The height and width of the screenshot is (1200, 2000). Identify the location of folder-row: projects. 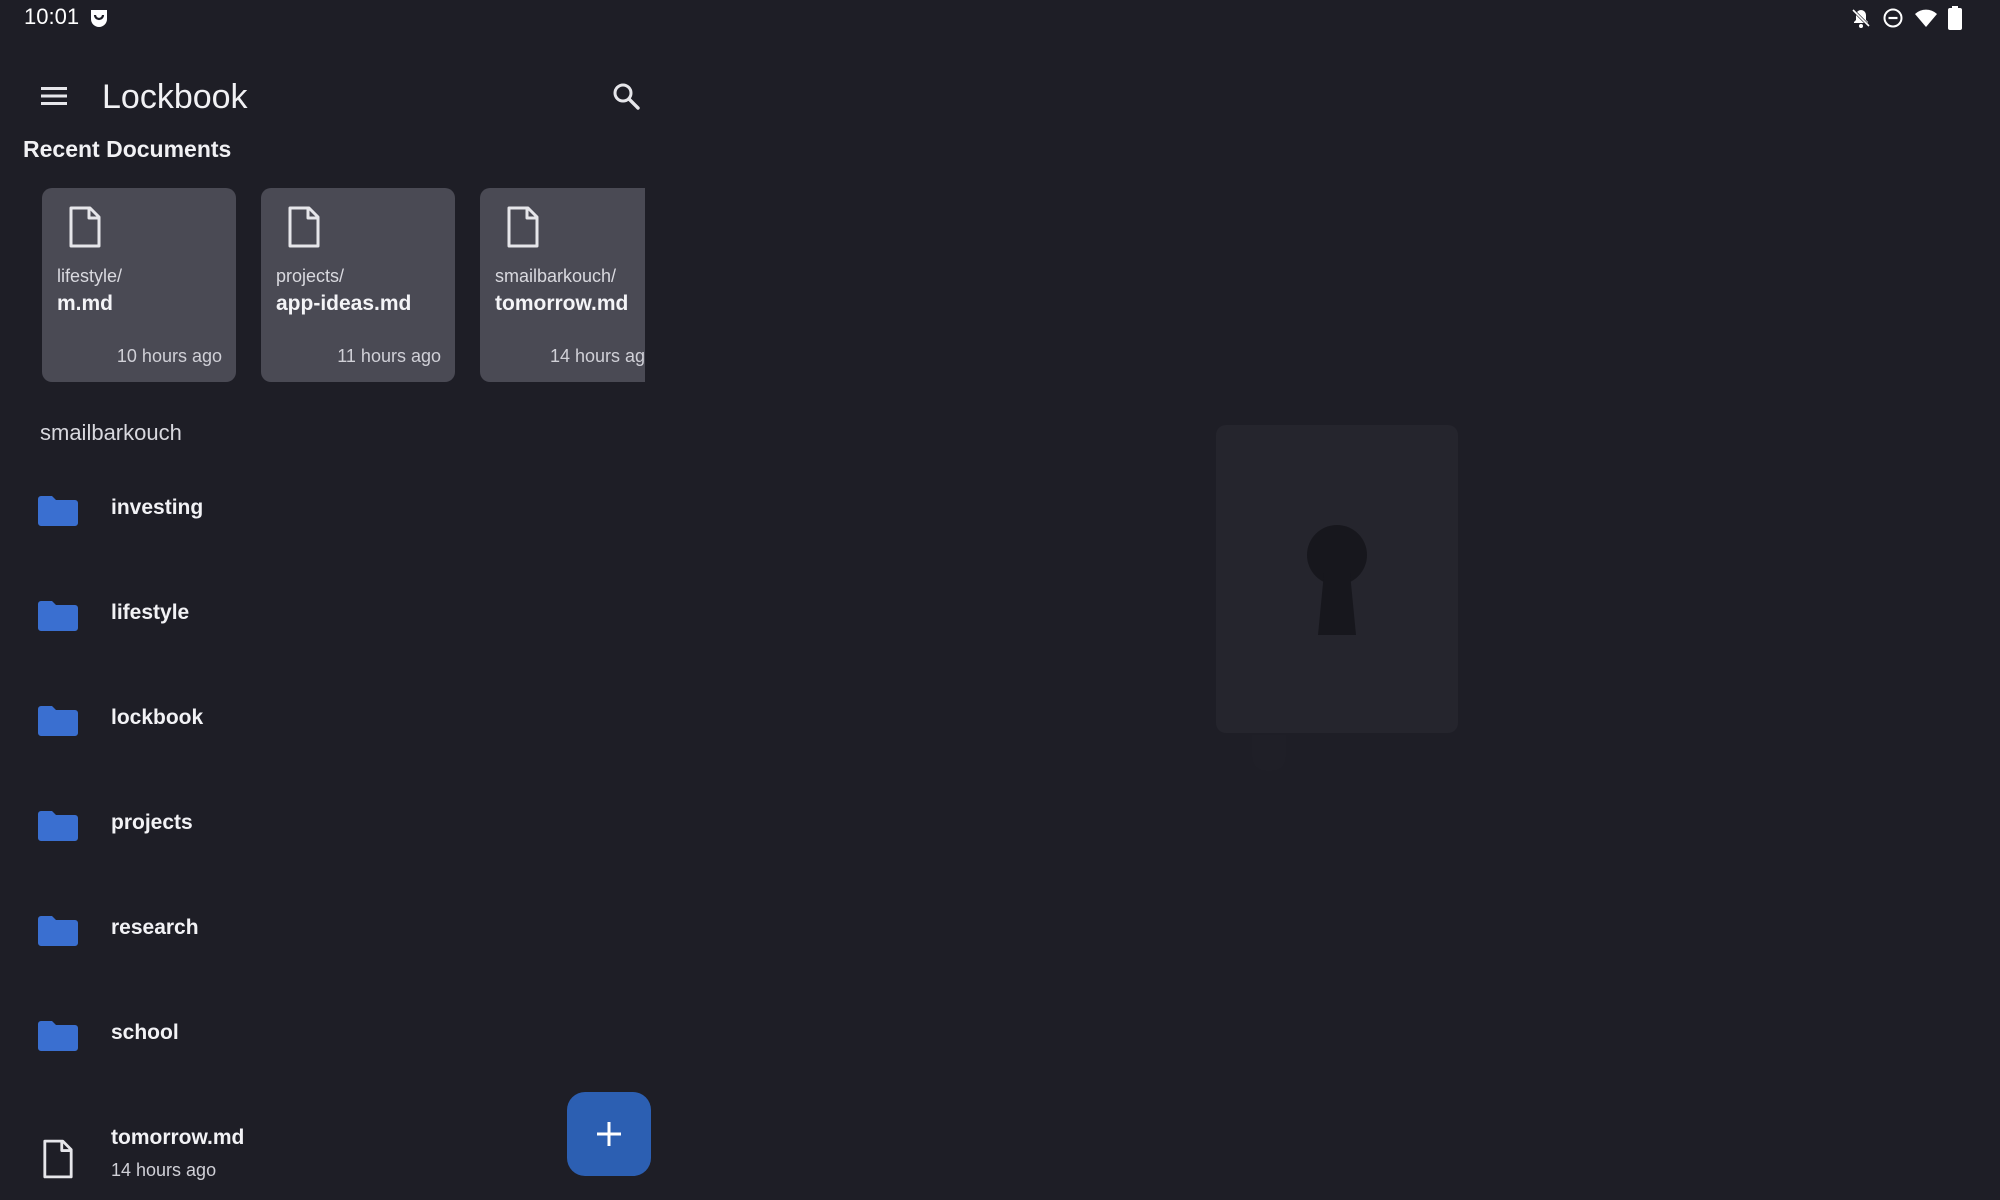
(280, 826).